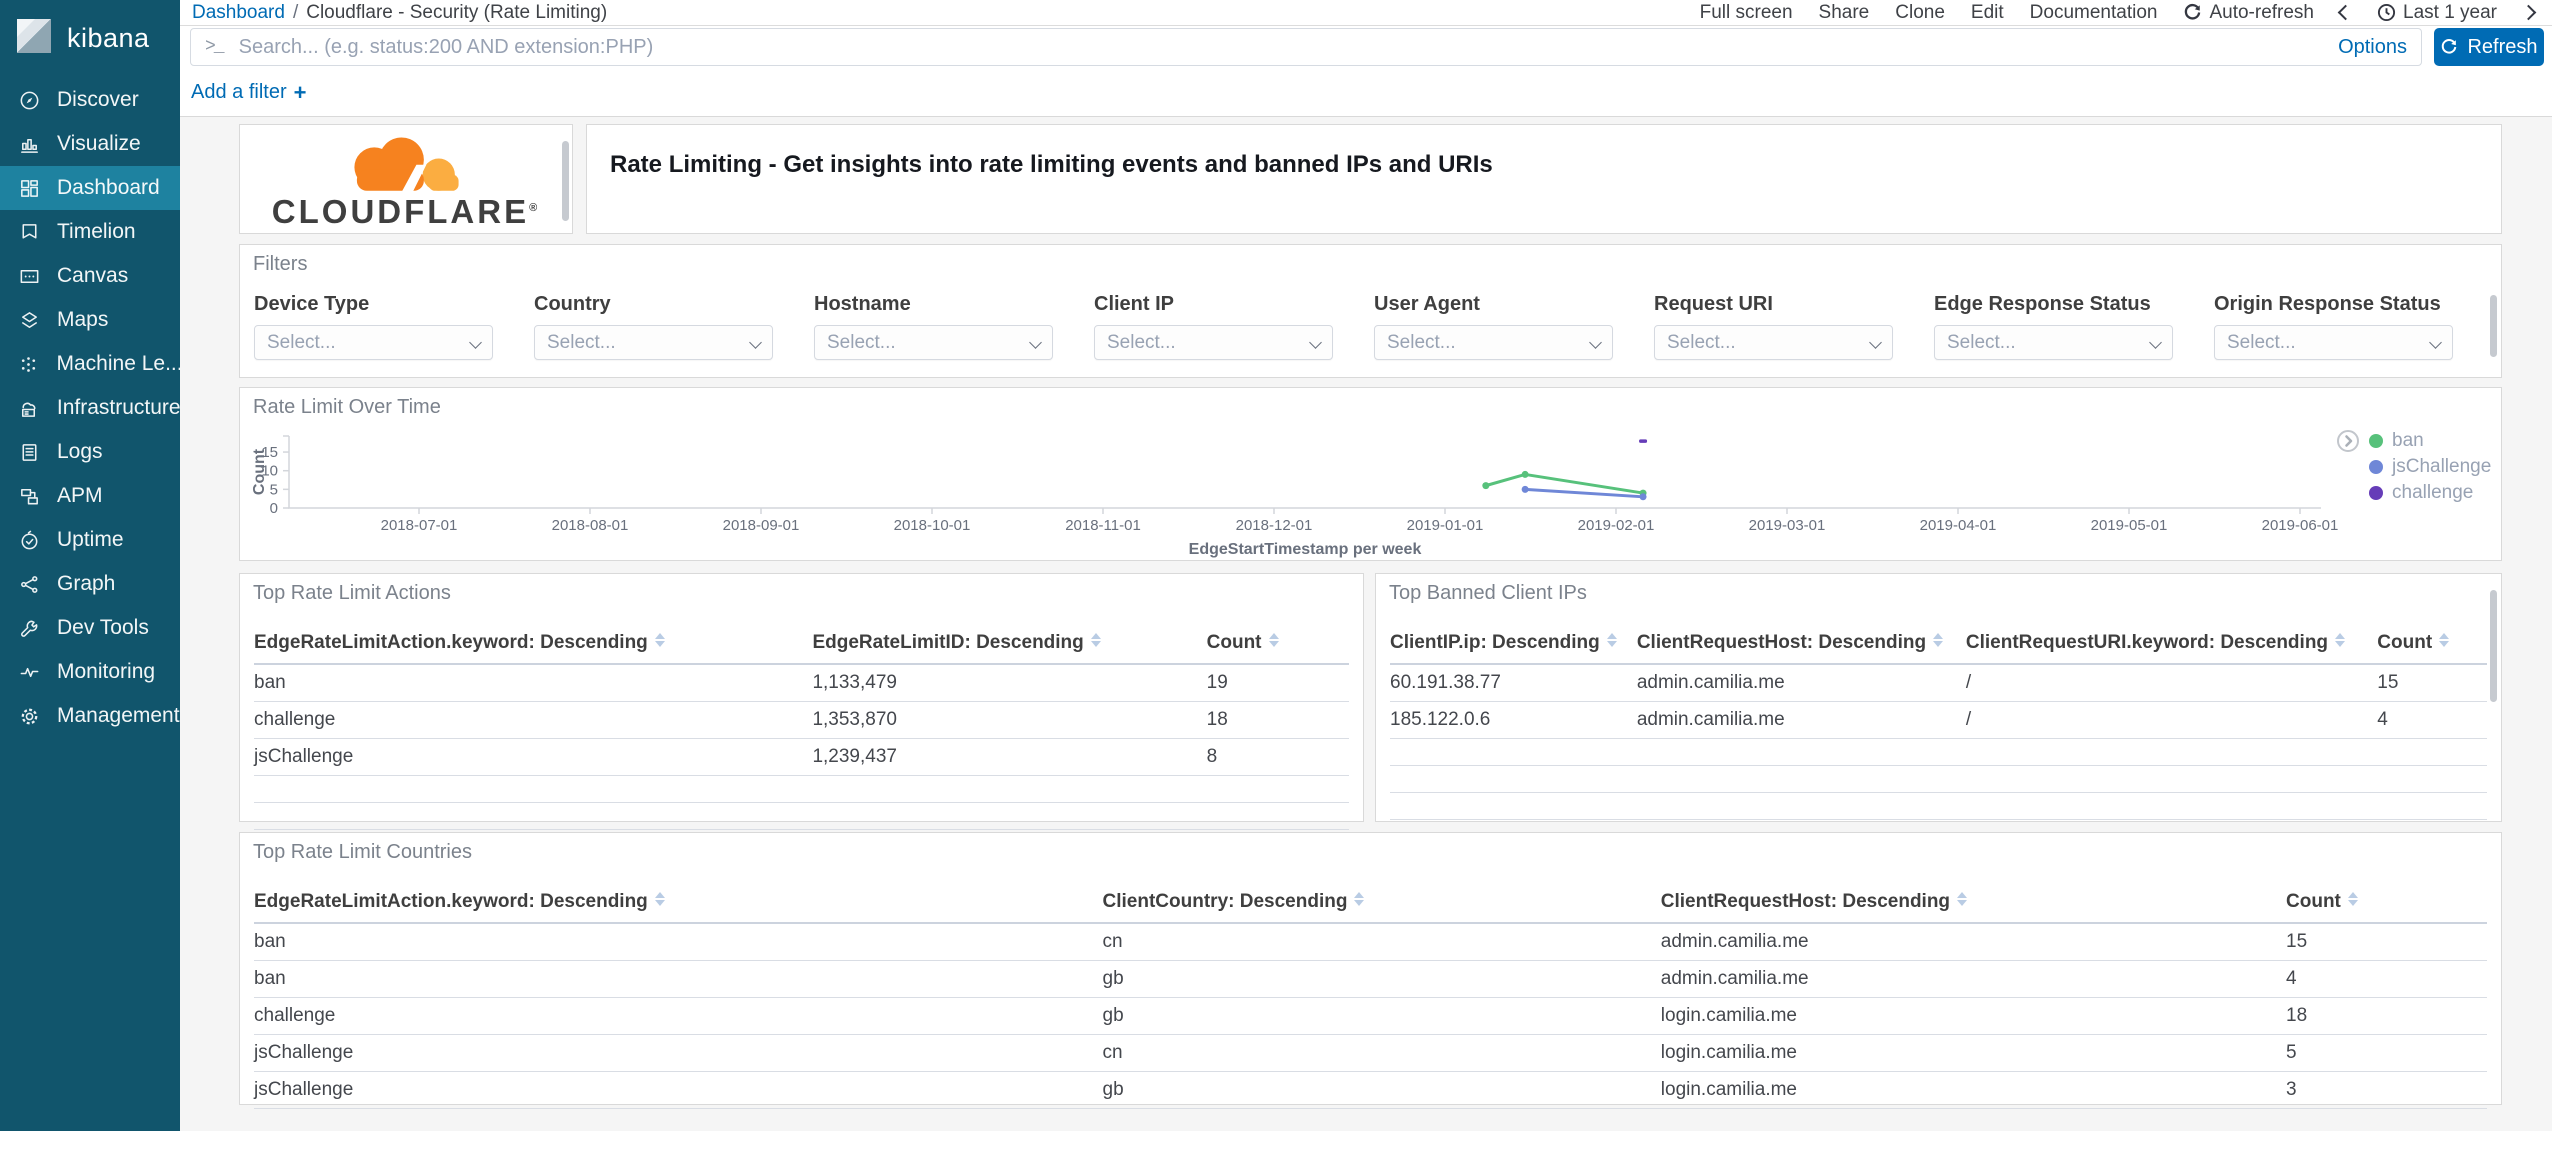 The width and height of the screenshot is (2552, 1150). I want to click on svg-text: 2018-09-01, so click(761, 525).